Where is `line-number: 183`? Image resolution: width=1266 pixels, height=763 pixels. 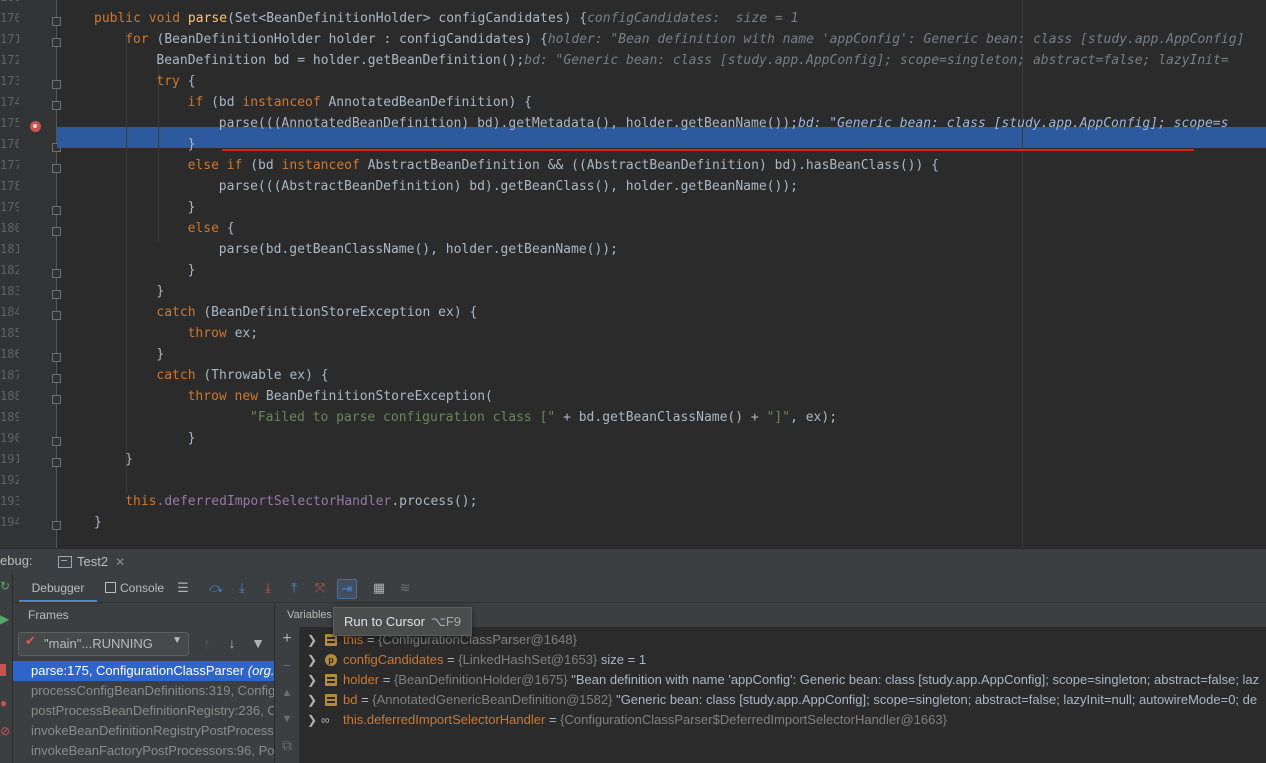 line-number: 183 is located at coordinates (30, 294).